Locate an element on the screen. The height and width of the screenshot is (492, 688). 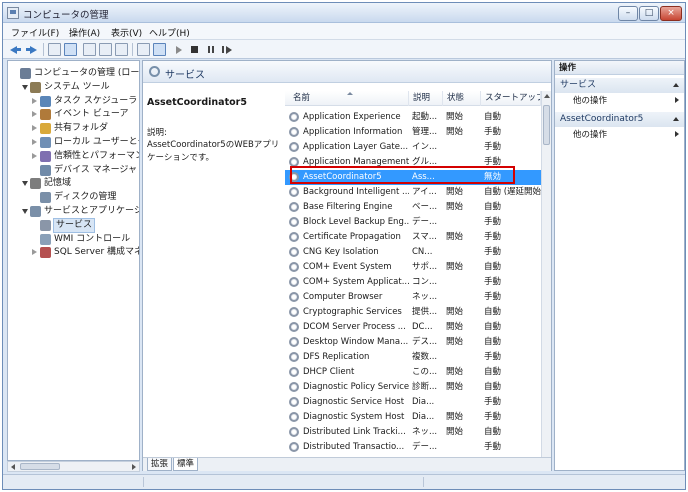
tree-item: システム ツール is located at coordinates (73, 87).